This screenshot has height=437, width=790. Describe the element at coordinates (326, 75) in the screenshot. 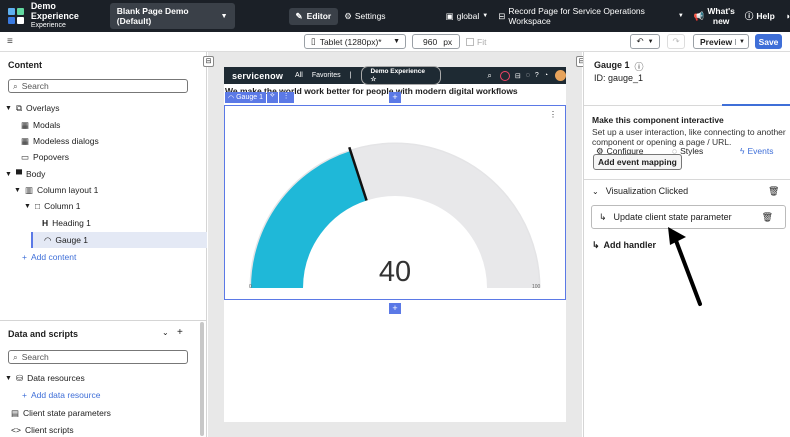

I see `nav-favorites: Favorites` at that location.